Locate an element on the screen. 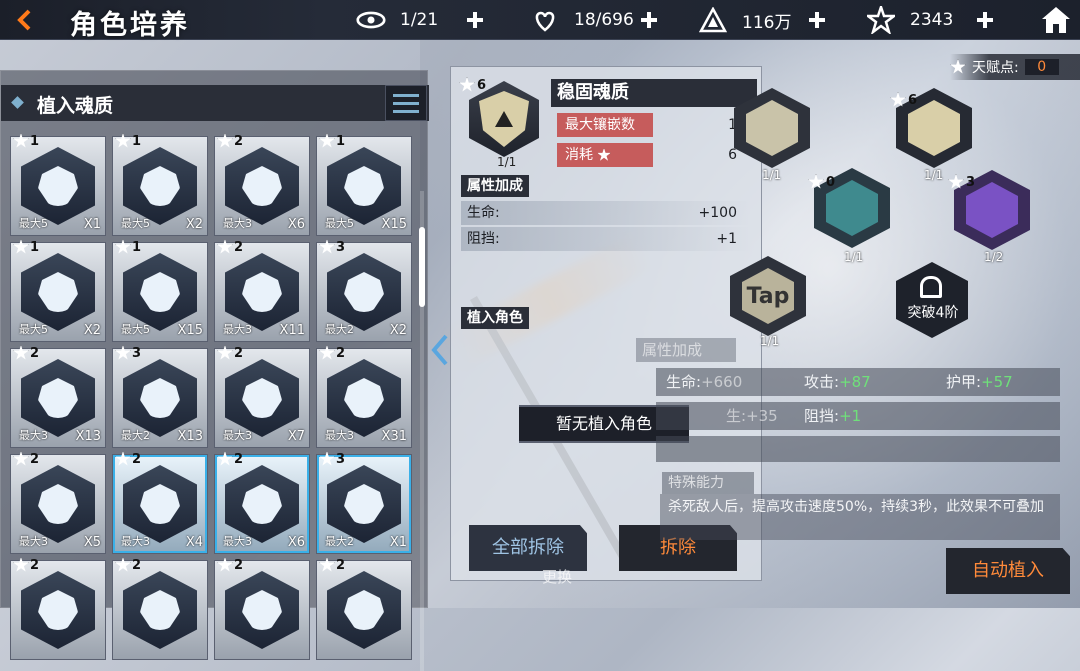 The image size is (1080, 671). soul-tile: 3 最大2 X13 is located at coordinates (160, 396).